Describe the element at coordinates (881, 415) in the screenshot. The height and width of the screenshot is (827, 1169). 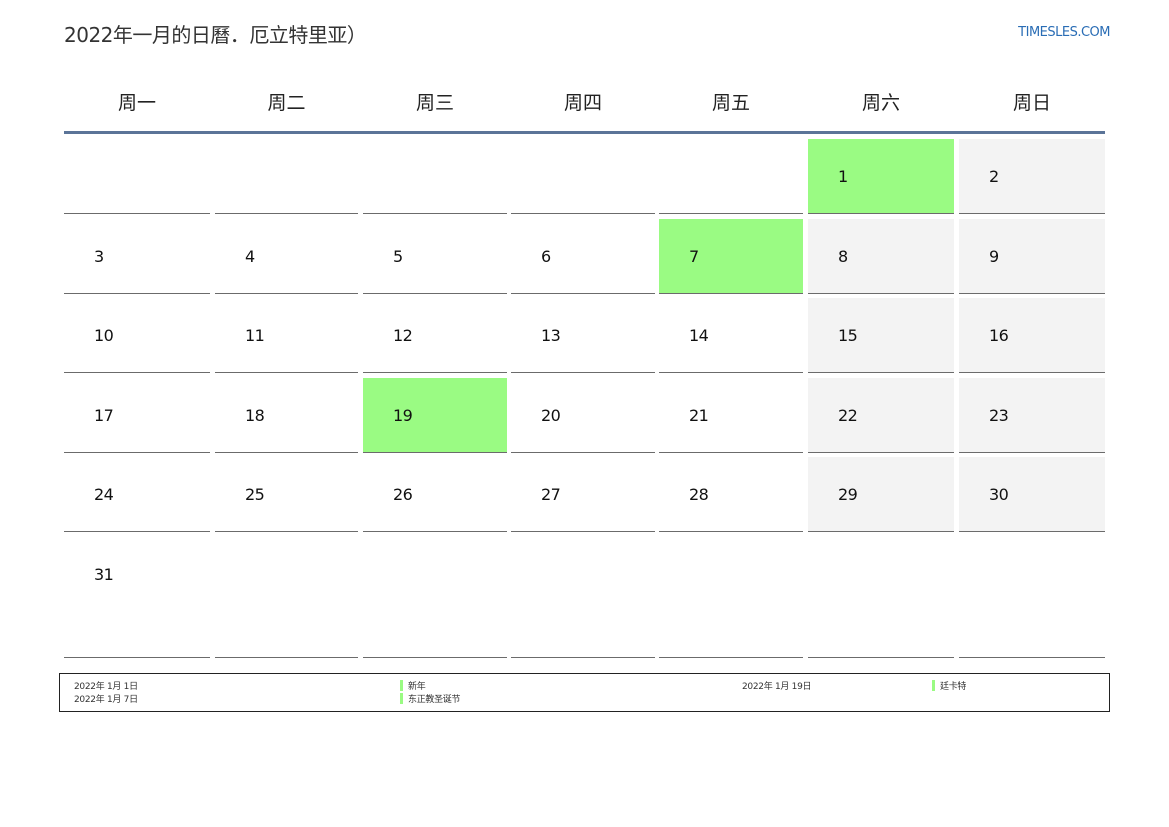
I see `day-cell-sat: 22` at that location.